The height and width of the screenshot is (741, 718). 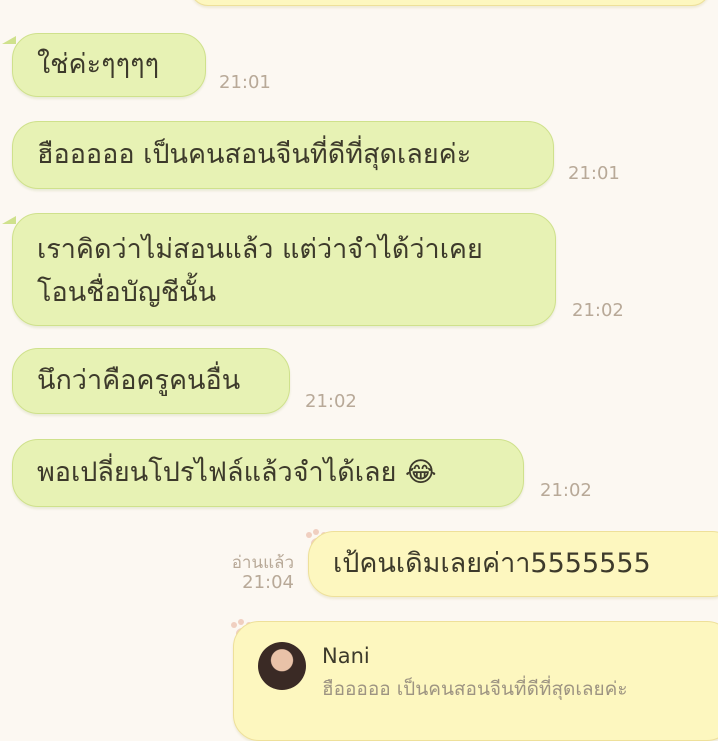 I want to click on message-text: พอเปลี่ยนโปรไฟล์แล้วจำได้เลย 😂, so click(x=237, y=472).